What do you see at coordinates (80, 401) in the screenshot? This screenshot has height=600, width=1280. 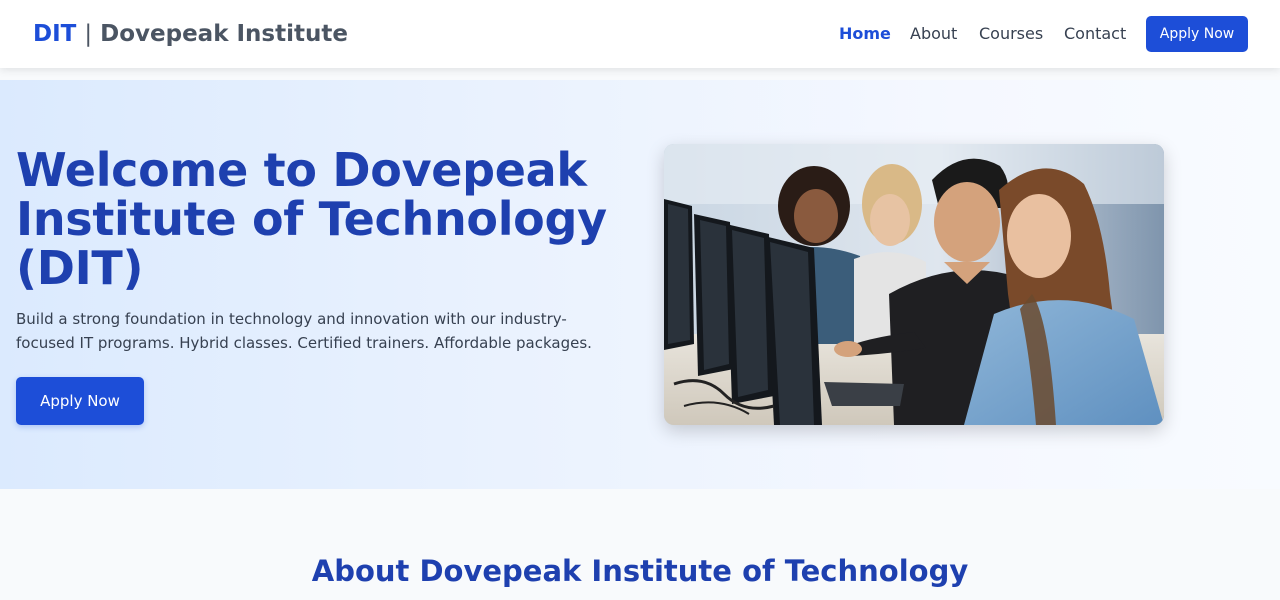 I see `hero-apply-now-button: Apply Now` at bounding box center [80, 401].